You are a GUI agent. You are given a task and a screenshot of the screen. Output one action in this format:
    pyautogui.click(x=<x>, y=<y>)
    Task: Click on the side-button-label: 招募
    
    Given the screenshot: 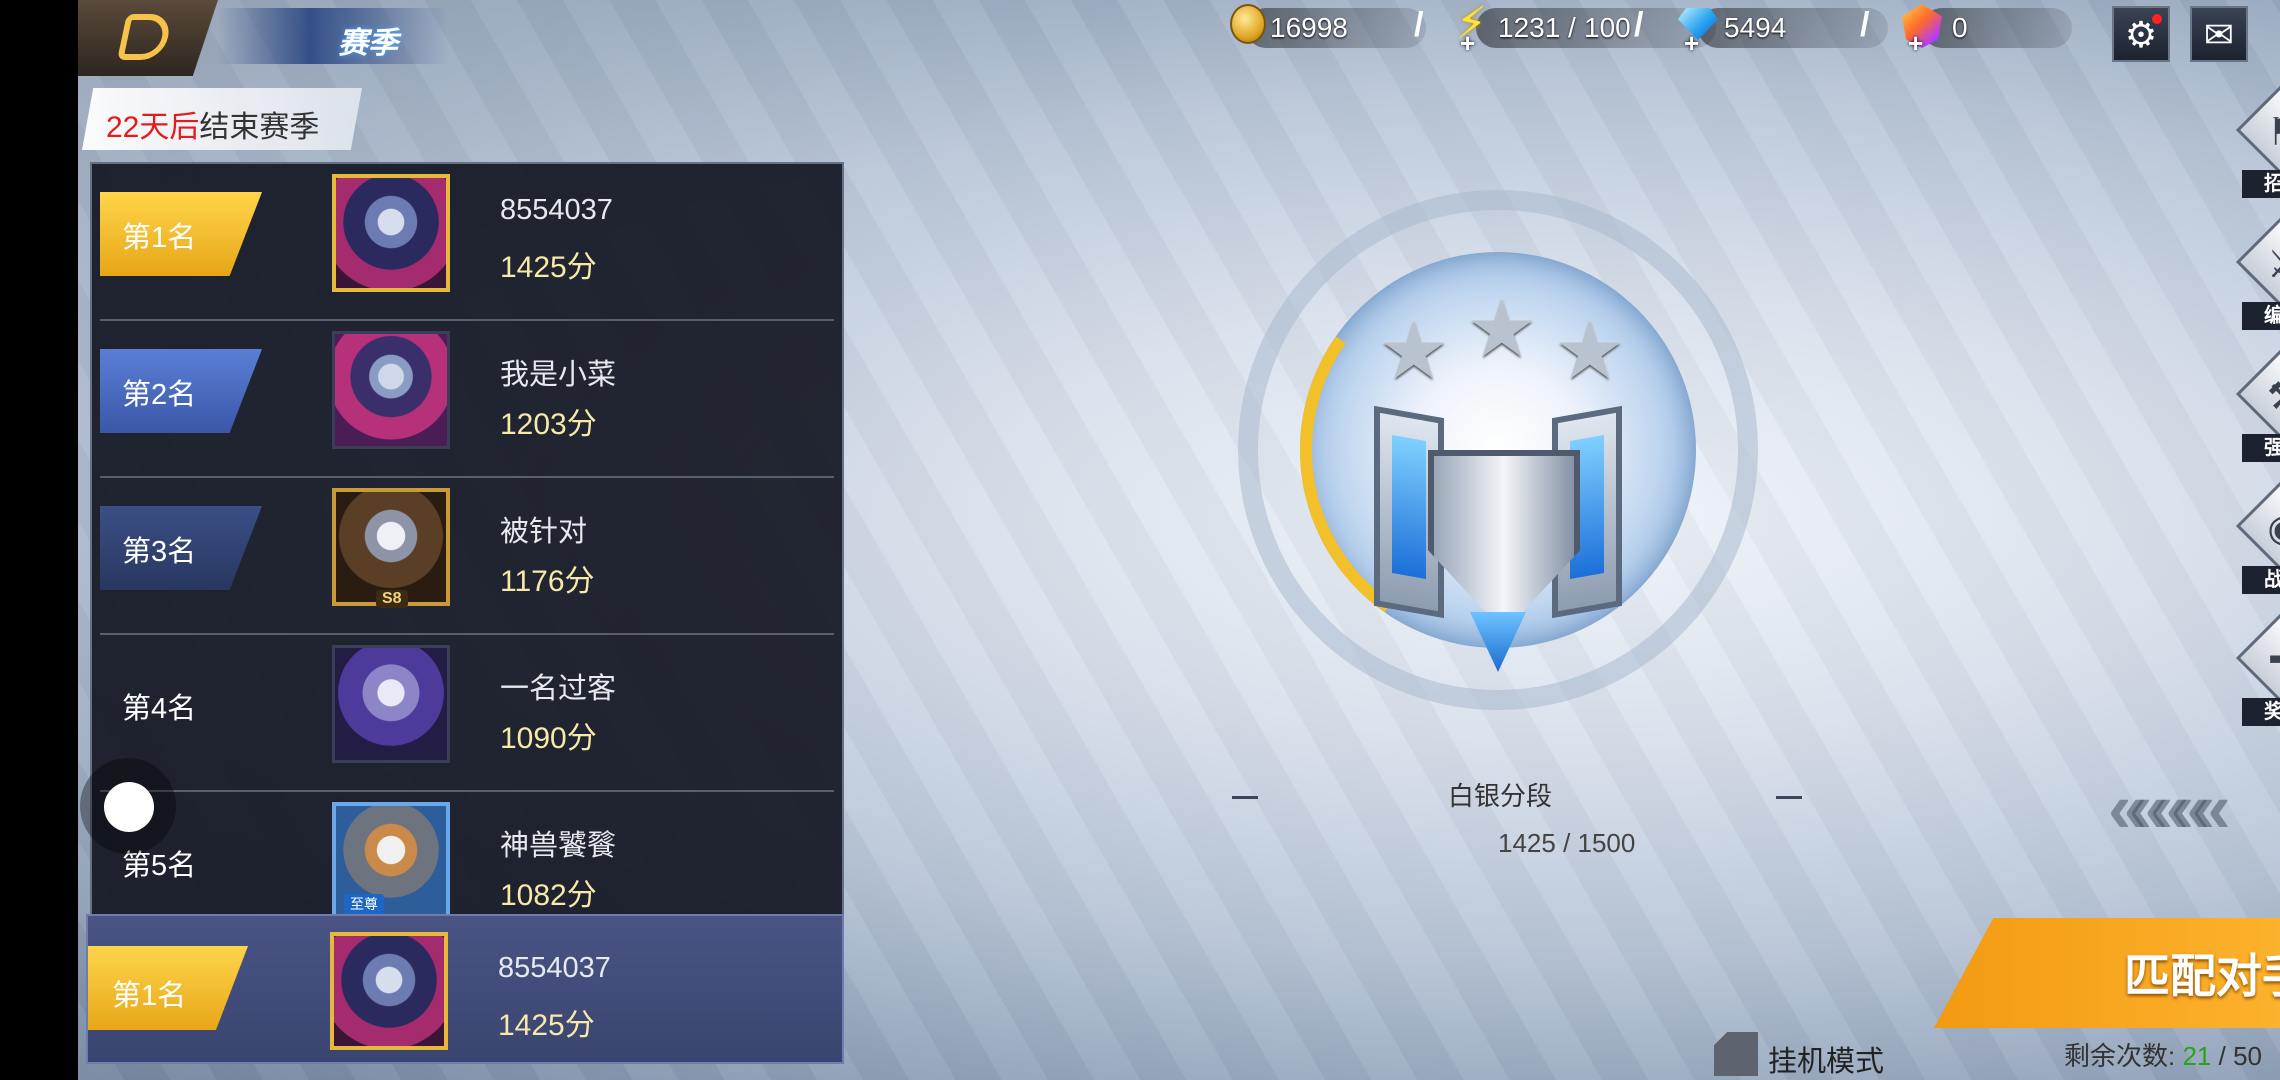 What is the action you would take?
    pyautogui.click(x=2261, y=184)
    